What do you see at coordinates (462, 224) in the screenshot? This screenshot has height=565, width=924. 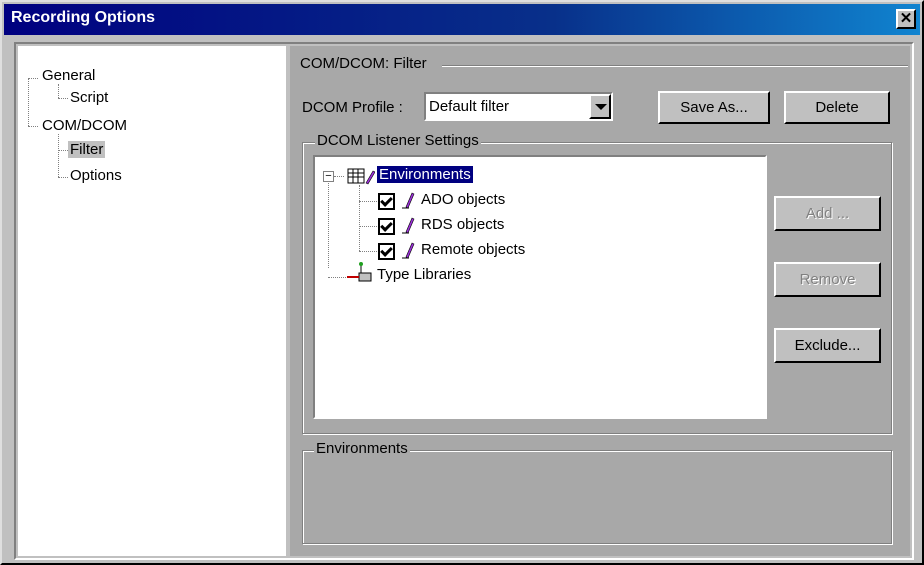 I see `tree-item-rds-objects: RDS objects` at bounding box center [462, 224].